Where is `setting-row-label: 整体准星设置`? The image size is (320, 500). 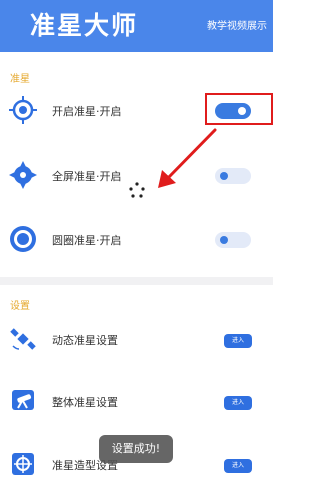
setting-row-label: 整体准星设置 is located at coordinates (85, 402).